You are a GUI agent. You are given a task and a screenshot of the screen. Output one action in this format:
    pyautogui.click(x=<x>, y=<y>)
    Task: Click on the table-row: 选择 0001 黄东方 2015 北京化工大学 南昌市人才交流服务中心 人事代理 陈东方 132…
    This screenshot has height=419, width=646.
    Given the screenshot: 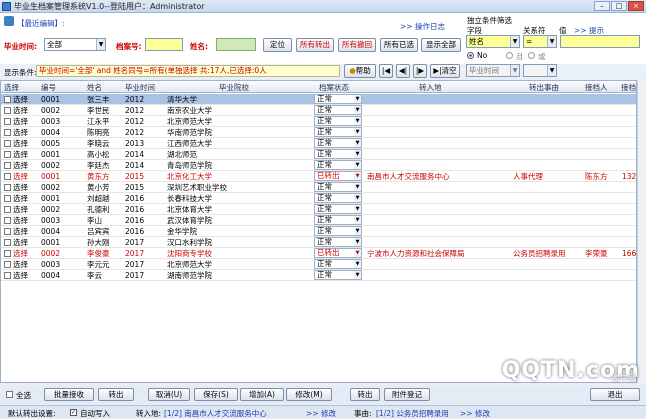 What is the action you would take?
    pyautogui.click(x=318, y=176)
    